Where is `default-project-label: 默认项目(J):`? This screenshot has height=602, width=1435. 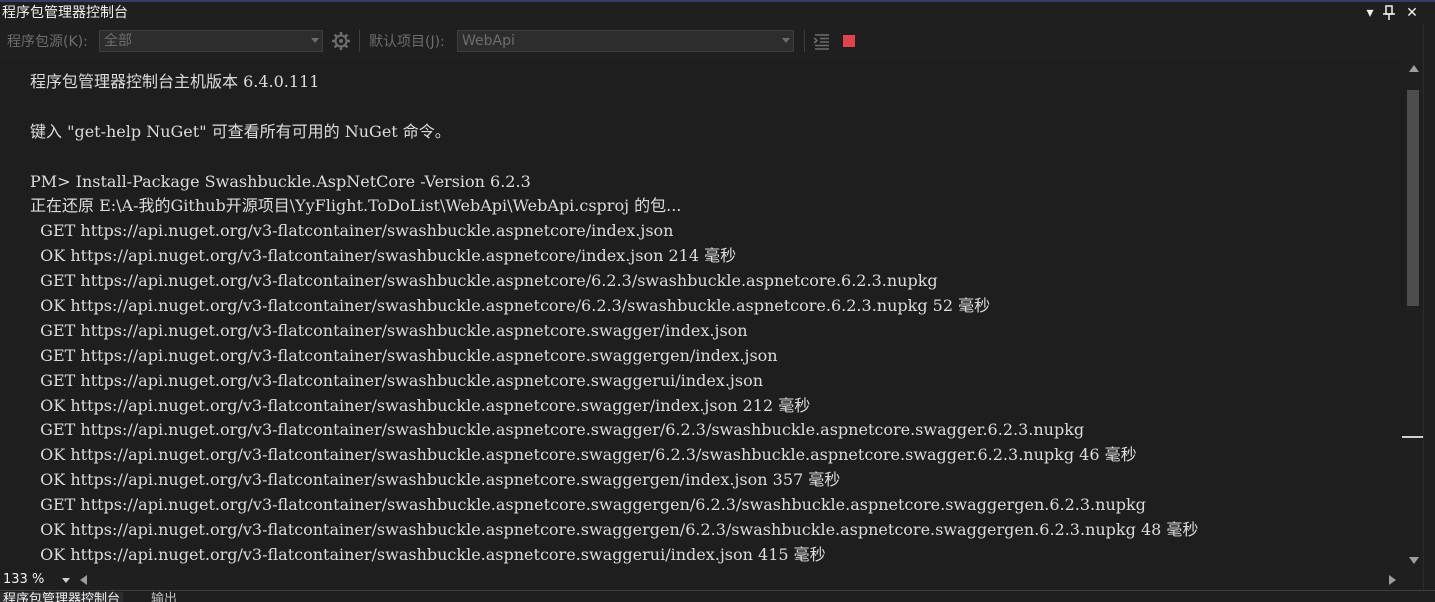
default-project-label: 默认项目(J): is located at coordinates (407, 42).